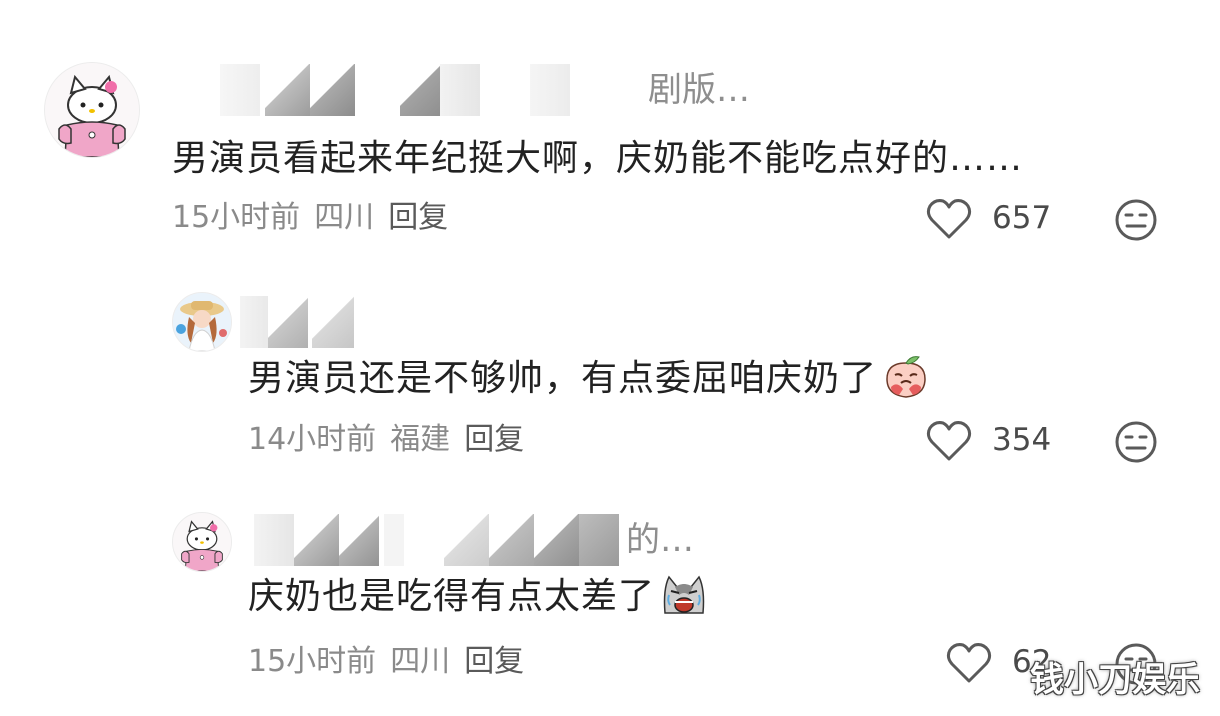 The image size is (1220, 716). What do you see at coordinates (312, 661) in the screenshot?
I see `comment-time: 15小时前` at bounding box center [312, 661].